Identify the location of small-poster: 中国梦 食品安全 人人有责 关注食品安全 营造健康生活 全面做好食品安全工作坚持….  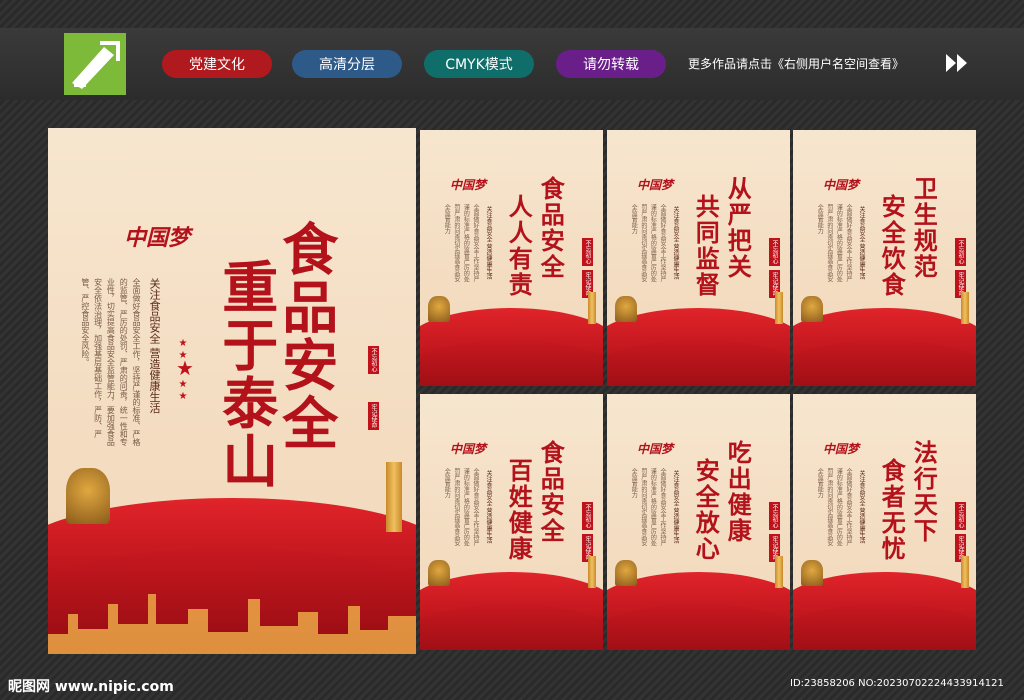
(511, 258).